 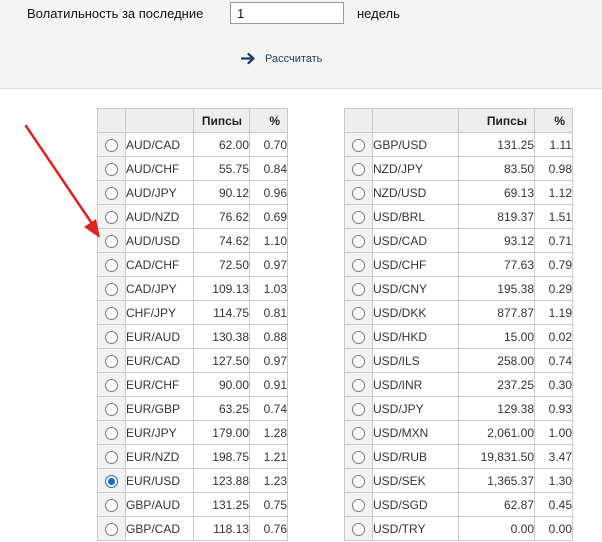 What do you see at coordinates (458, 144) in the screenshot?
I see `table-row: GBP/USD 131.25 1.11` at bounding box center [458, 144].